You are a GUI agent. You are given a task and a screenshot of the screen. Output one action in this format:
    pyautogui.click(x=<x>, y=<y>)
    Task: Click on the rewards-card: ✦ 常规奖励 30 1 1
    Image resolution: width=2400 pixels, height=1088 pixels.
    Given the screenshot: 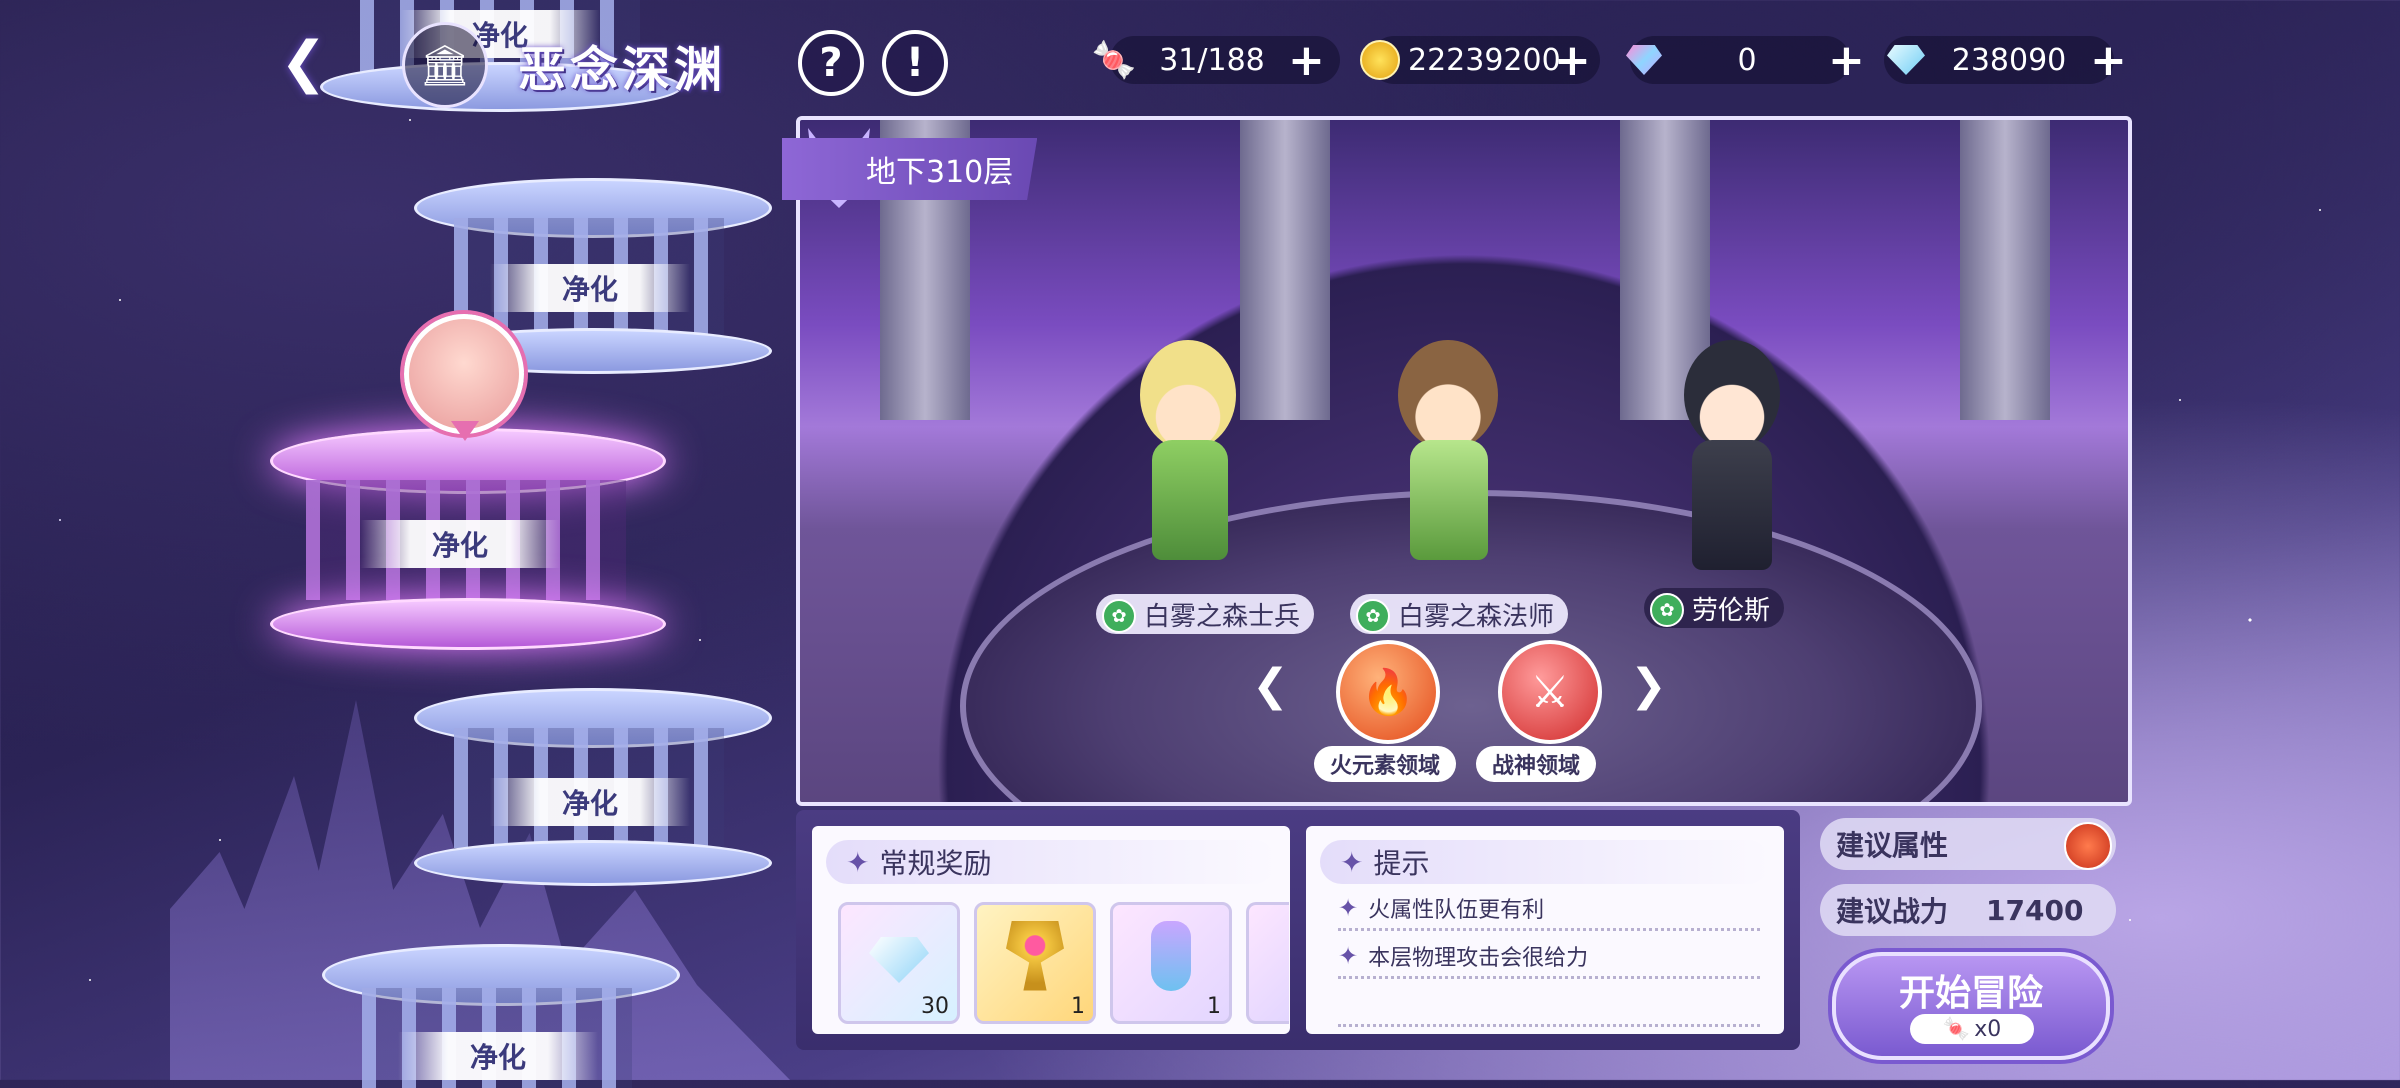 What is the action you would take?
    pyautogui.click(x=1051, y=930)
    